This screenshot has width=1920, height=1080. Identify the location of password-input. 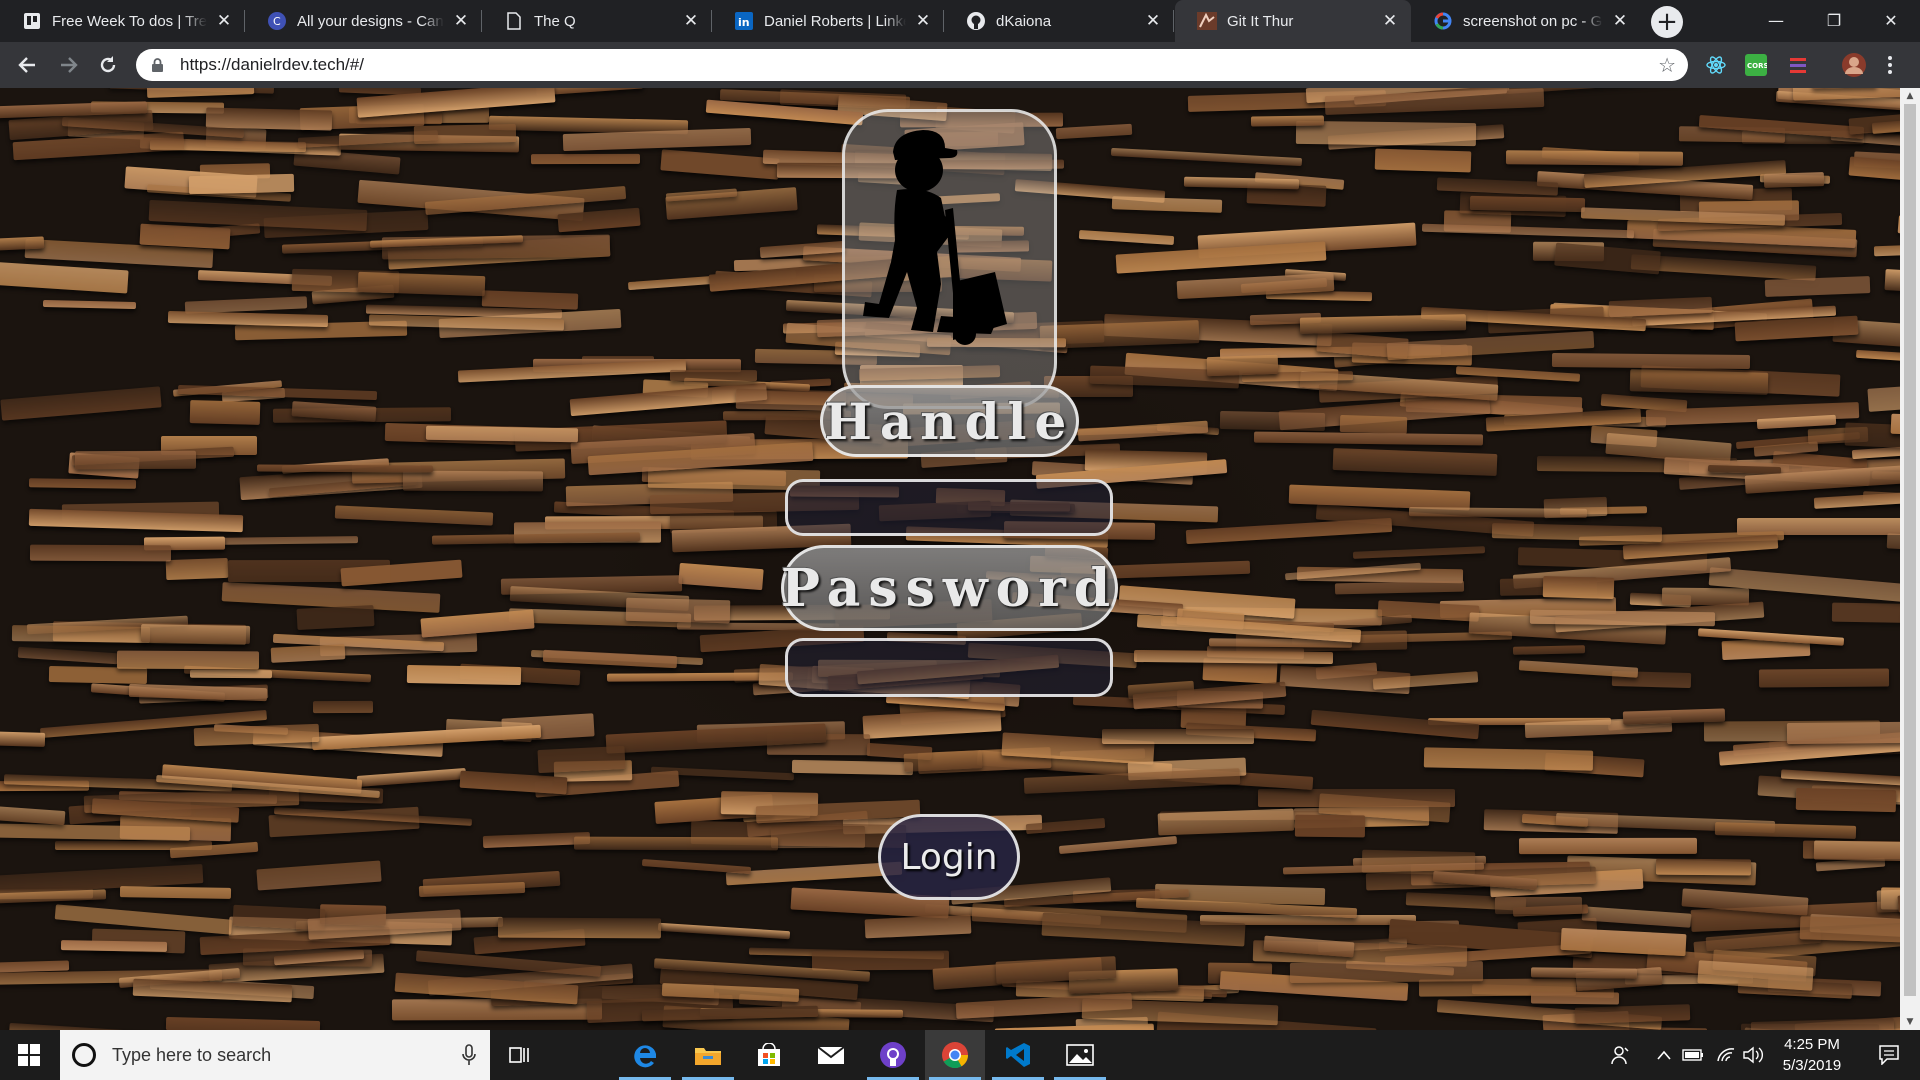
(949, 667).